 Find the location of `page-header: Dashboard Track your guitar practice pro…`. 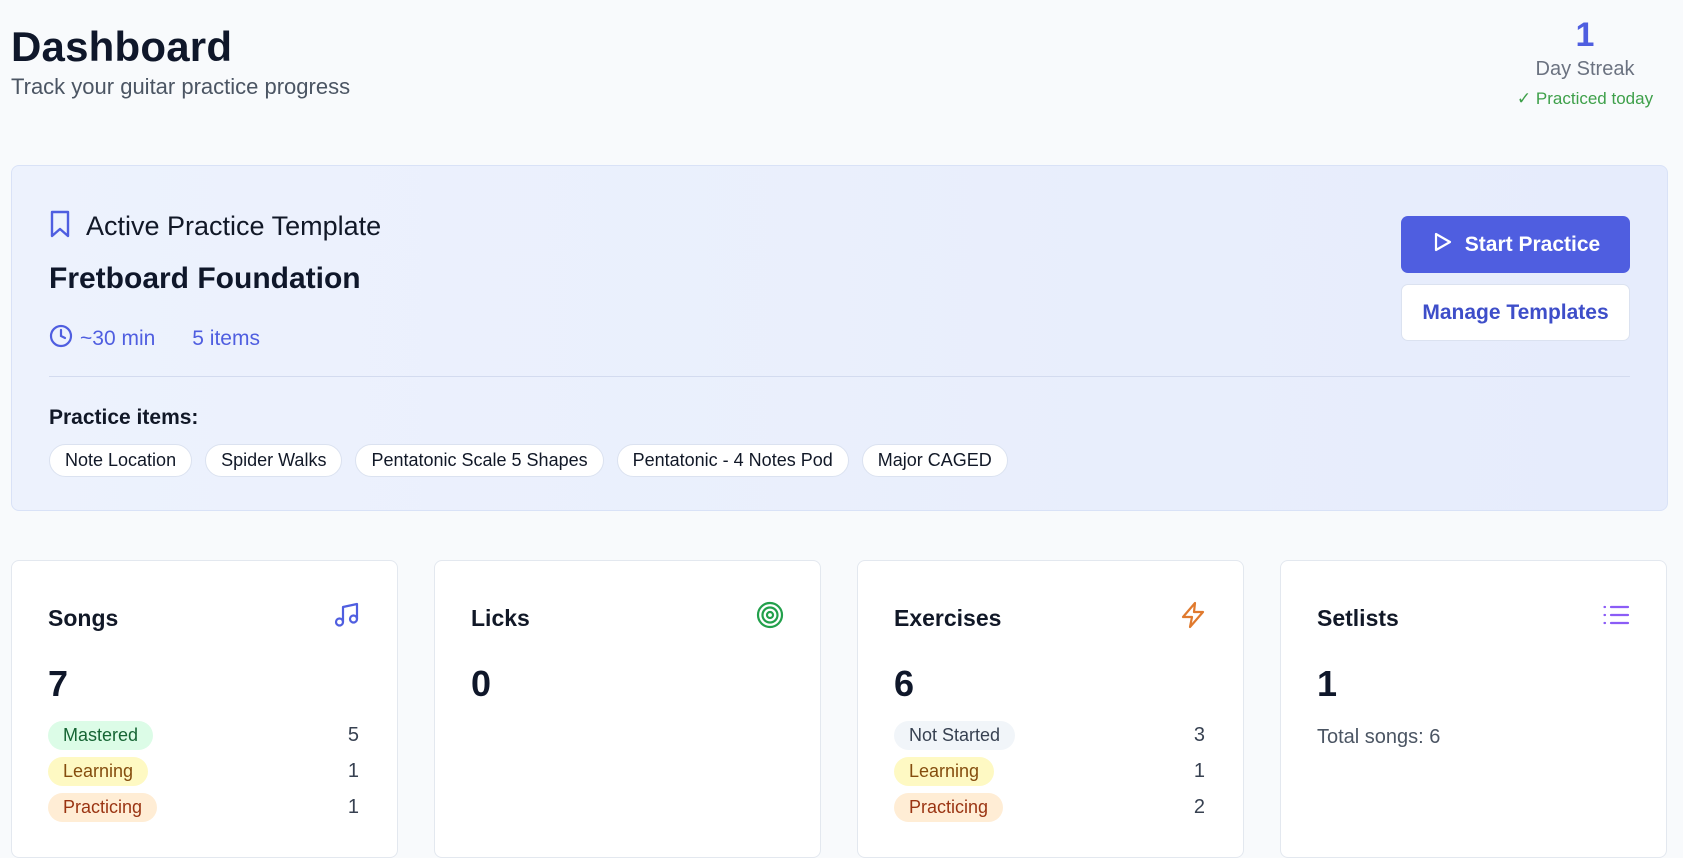

page-header: Dashboard Track your guitar practice pro… is located at coordinates (180, 61).